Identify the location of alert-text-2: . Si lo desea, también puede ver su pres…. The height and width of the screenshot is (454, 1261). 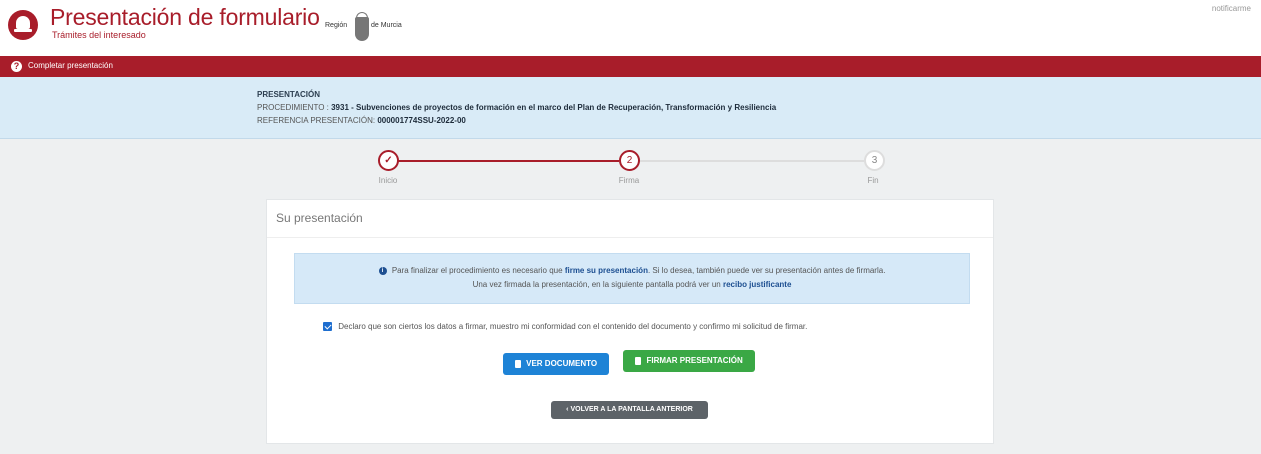
(766, 270).